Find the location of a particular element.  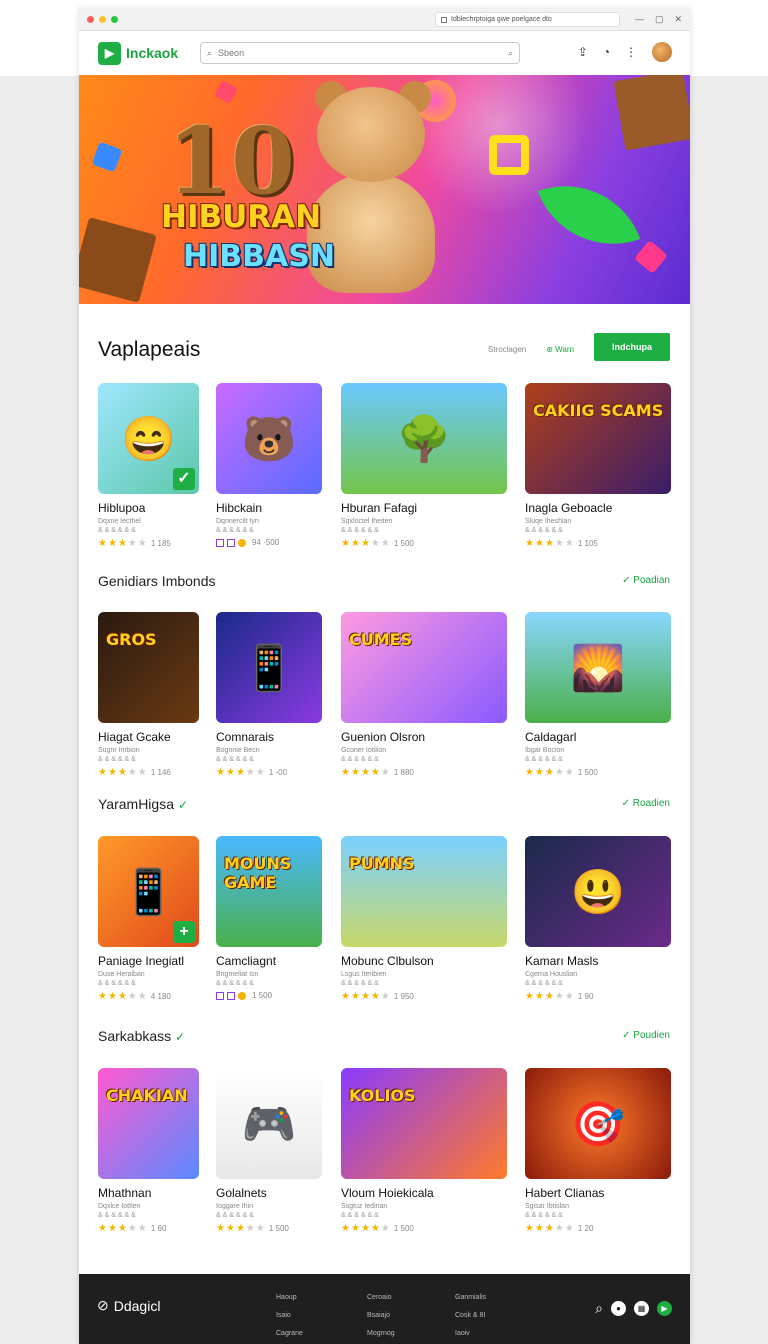

footer-link: Cagrane is located at coordinates (289, 1334).